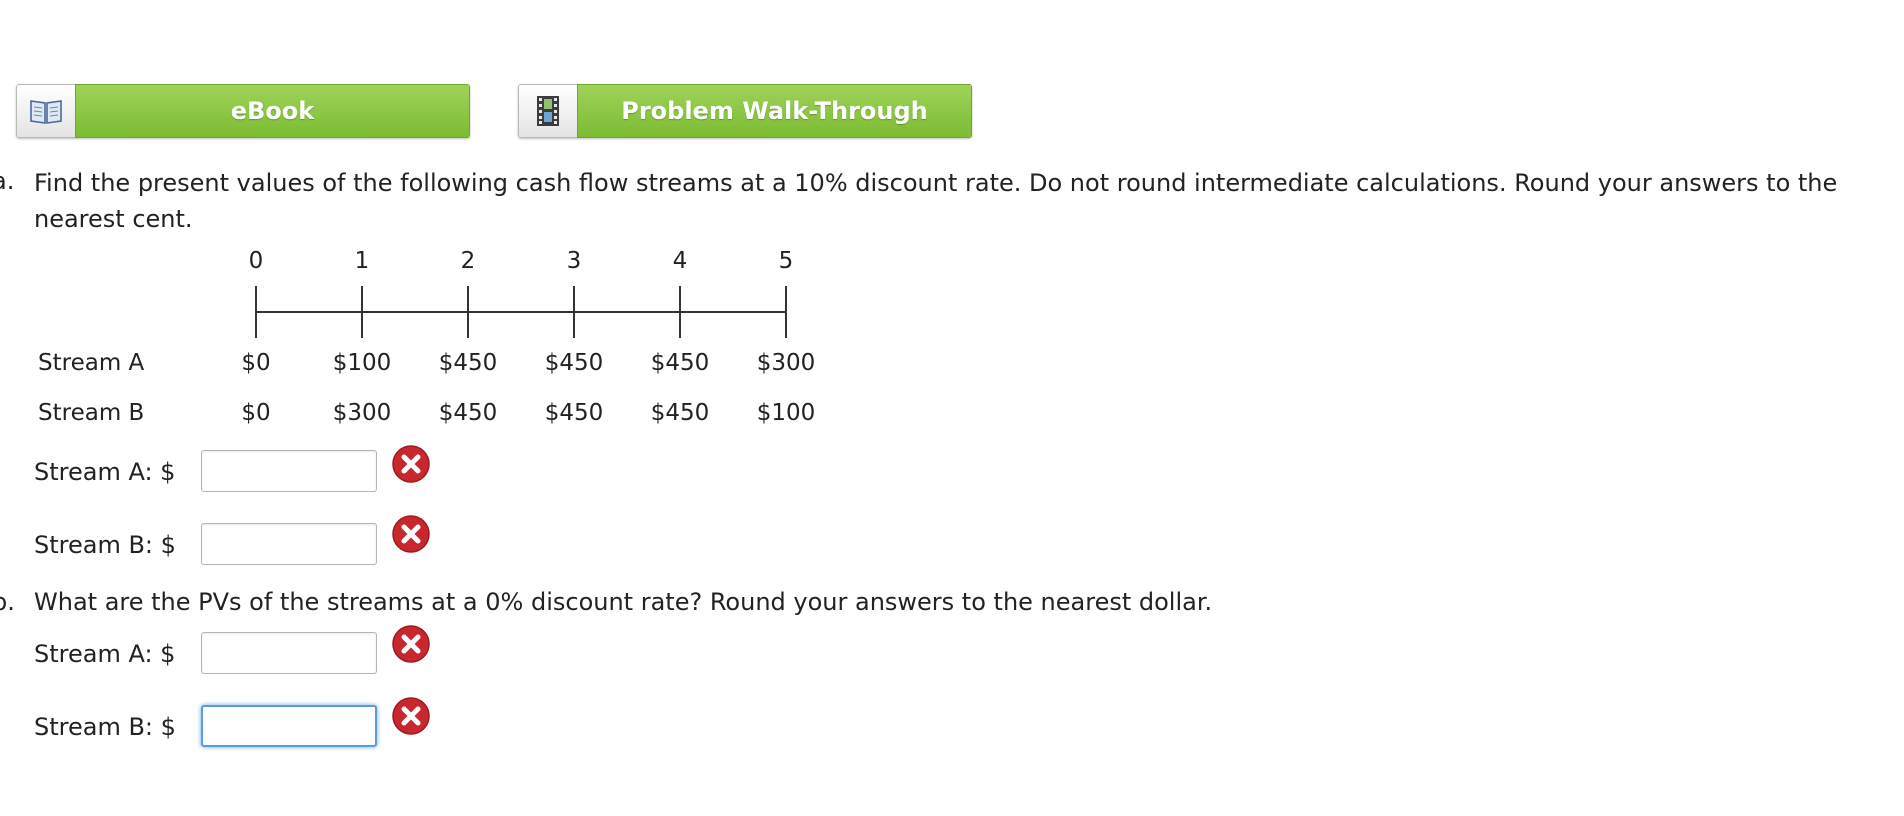 This screenshot has width=1904, height=816. Describe the element at coordinates (105, 472) in the screenshot. I see `part-a-stream-a-label: Stream A: $` at that location.